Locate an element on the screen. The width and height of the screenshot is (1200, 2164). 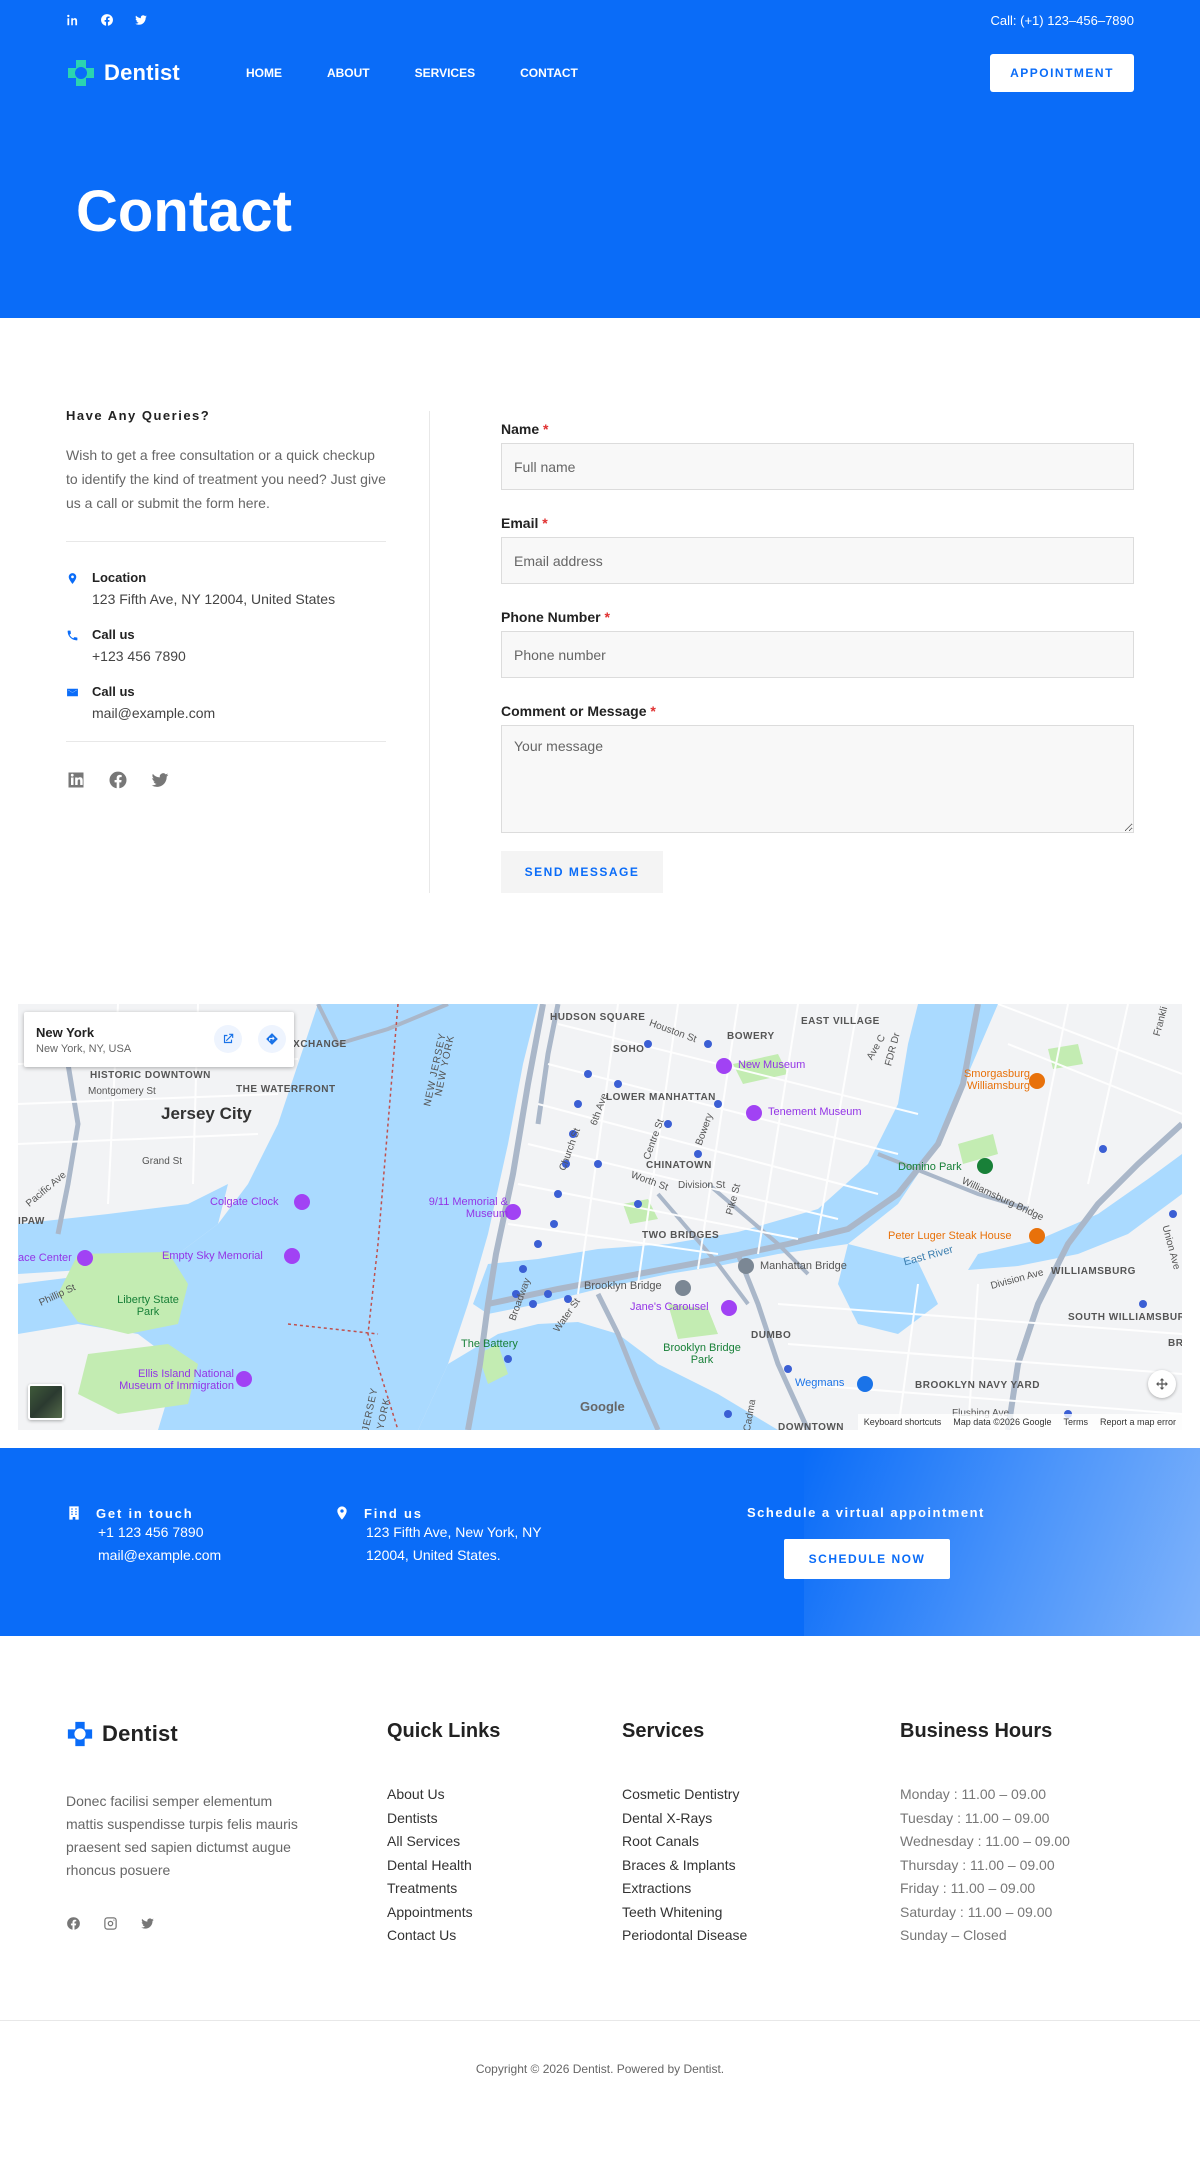
keyboard-shortcuts-link: Keyboard shortcuts is located at coordinates (903, 1422).